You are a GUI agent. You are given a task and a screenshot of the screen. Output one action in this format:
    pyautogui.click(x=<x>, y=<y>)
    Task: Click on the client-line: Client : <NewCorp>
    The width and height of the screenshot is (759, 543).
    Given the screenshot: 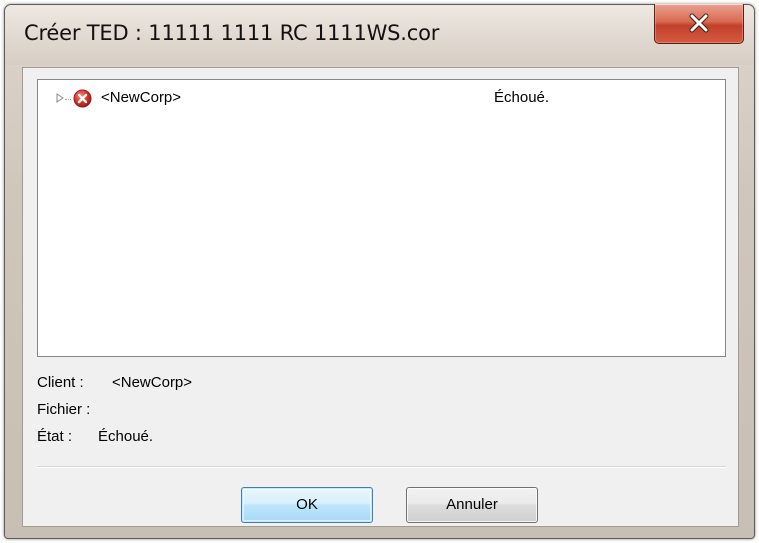 What is the action you would take?
    pyautogui.click(x=114, y=382)
    